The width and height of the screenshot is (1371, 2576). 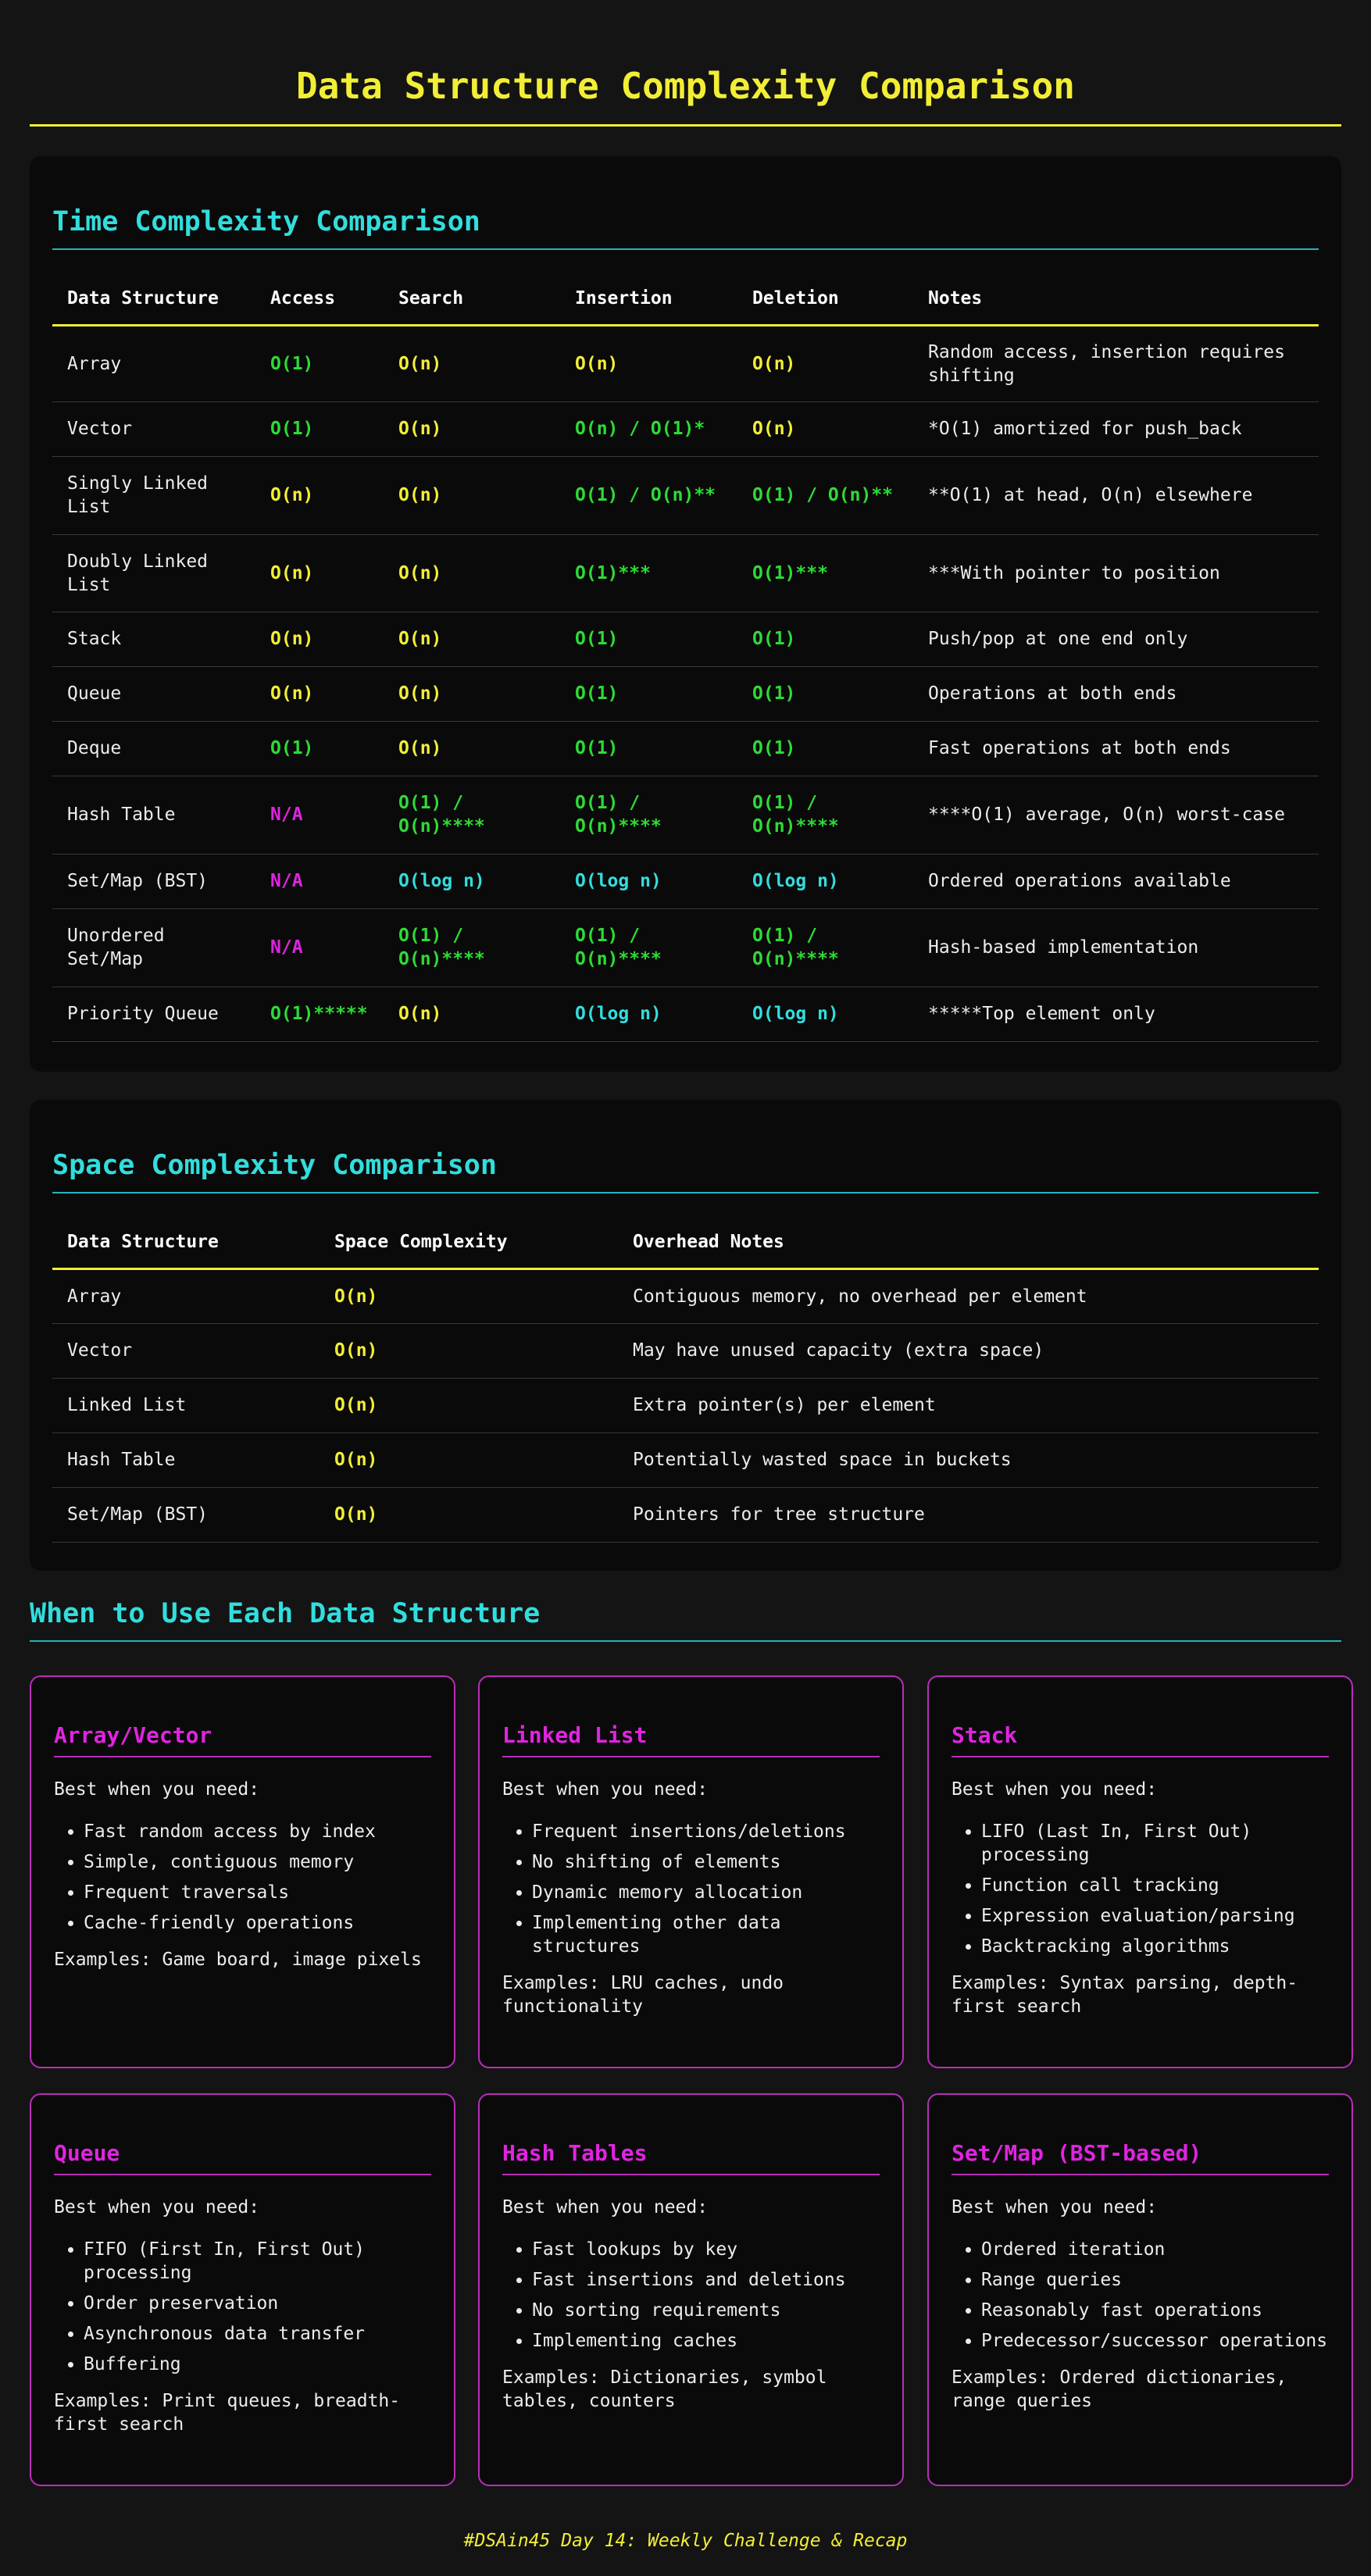 What do you see at coordinates (706, 2280) in the screenshot?
I see `list-item: Fast insertions and deletions` at bounding box center [706, 2280].